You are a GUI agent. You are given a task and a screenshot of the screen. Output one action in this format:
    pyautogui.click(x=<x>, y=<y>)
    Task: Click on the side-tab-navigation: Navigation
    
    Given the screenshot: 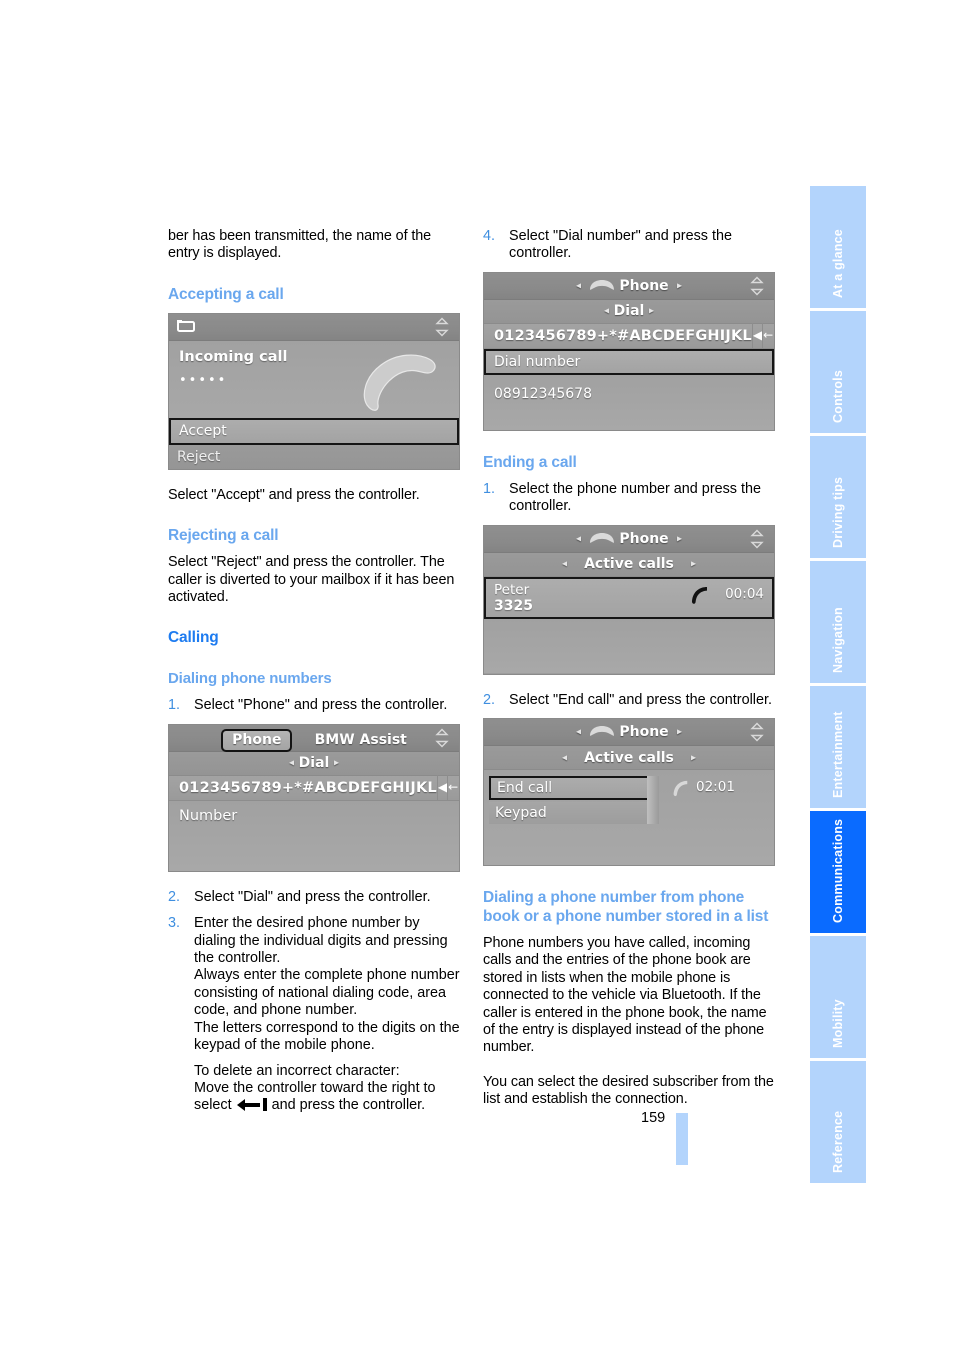 What is the action you would take?
    pyautogui.click(x=838, y=622)
    